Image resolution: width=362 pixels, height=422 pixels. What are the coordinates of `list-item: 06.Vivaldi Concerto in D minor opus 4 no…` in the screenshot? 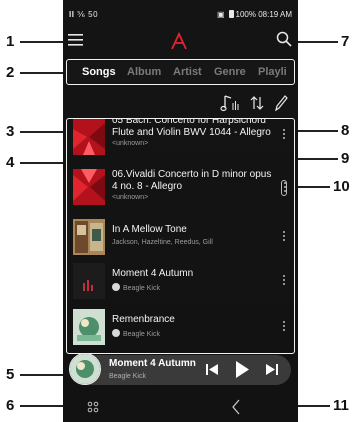 It's located at (180, 188).